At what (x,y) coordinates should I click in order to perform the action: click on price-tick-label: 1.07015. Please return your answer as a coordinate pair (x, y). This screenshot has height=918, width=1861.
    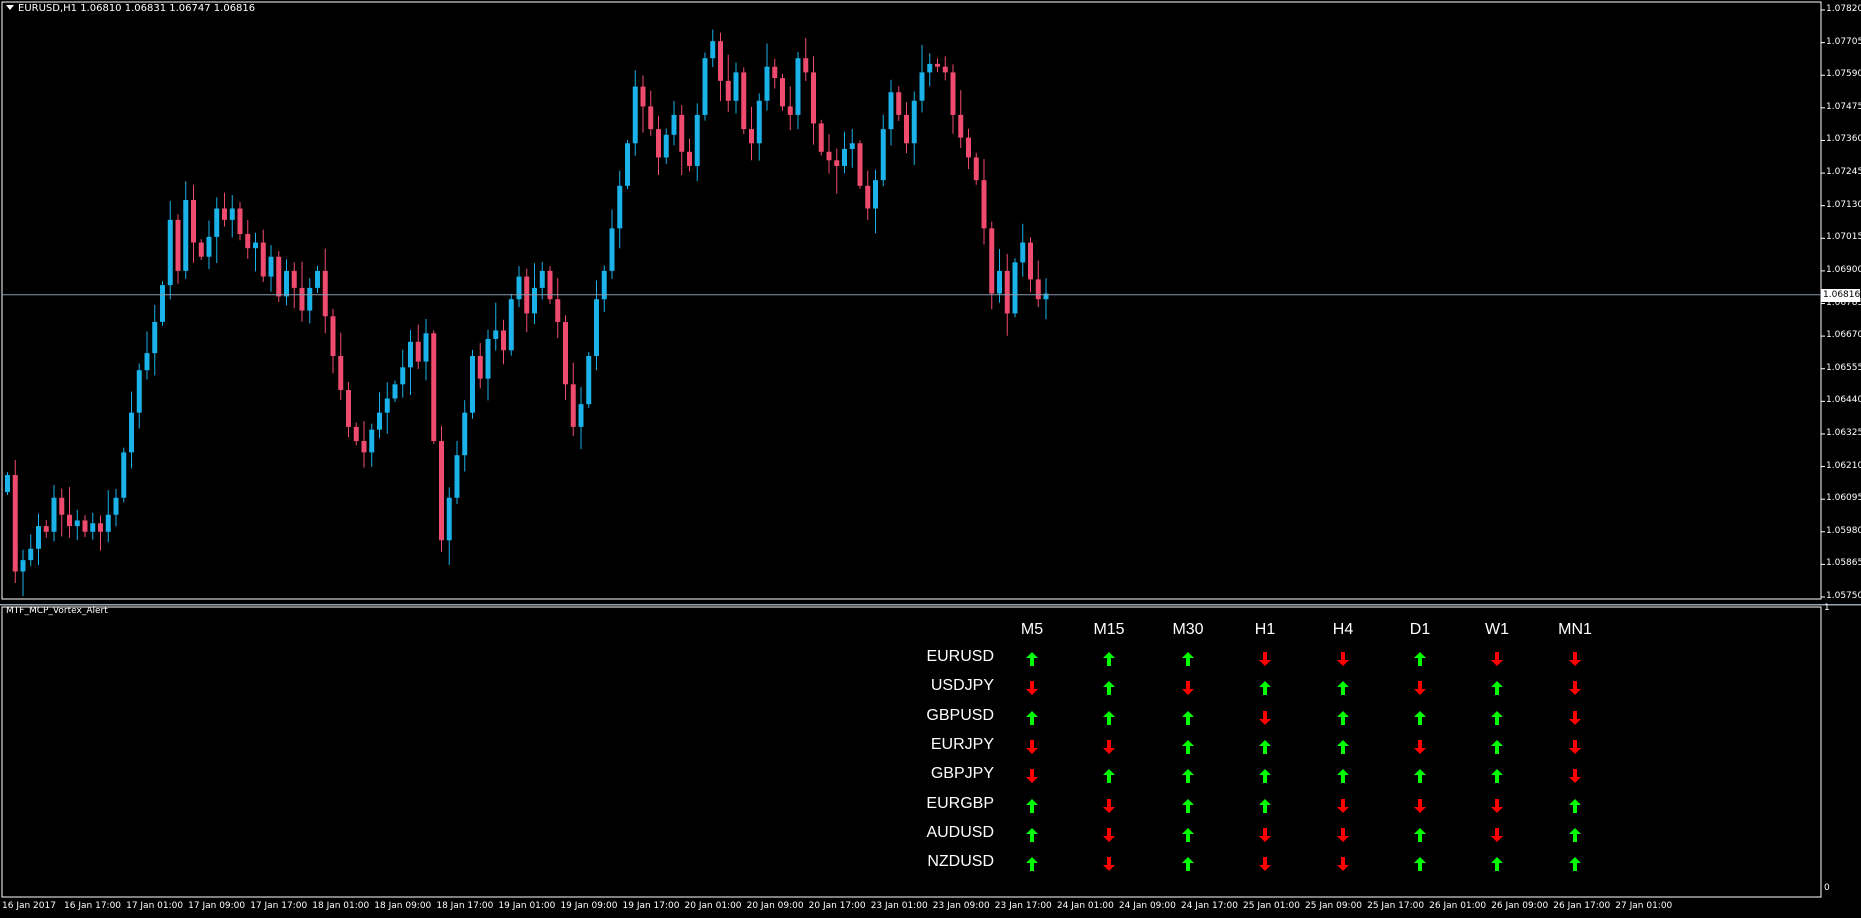
    Looking at the image, I should click on (1843, 237).